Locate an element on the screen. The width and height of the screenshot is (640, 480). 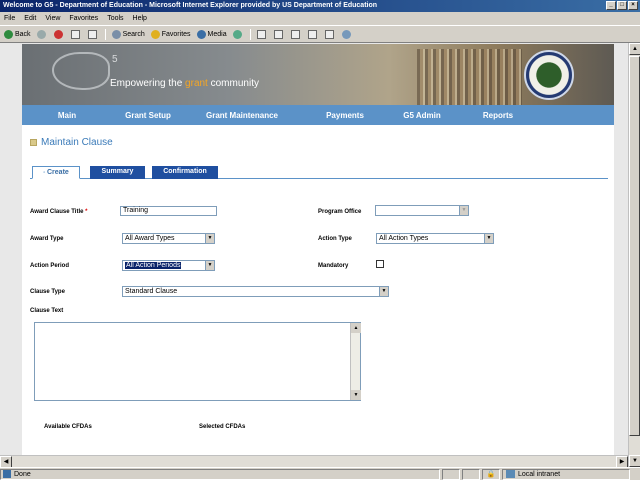
program-office-label: Program Office is located at coordinates (340, 212).